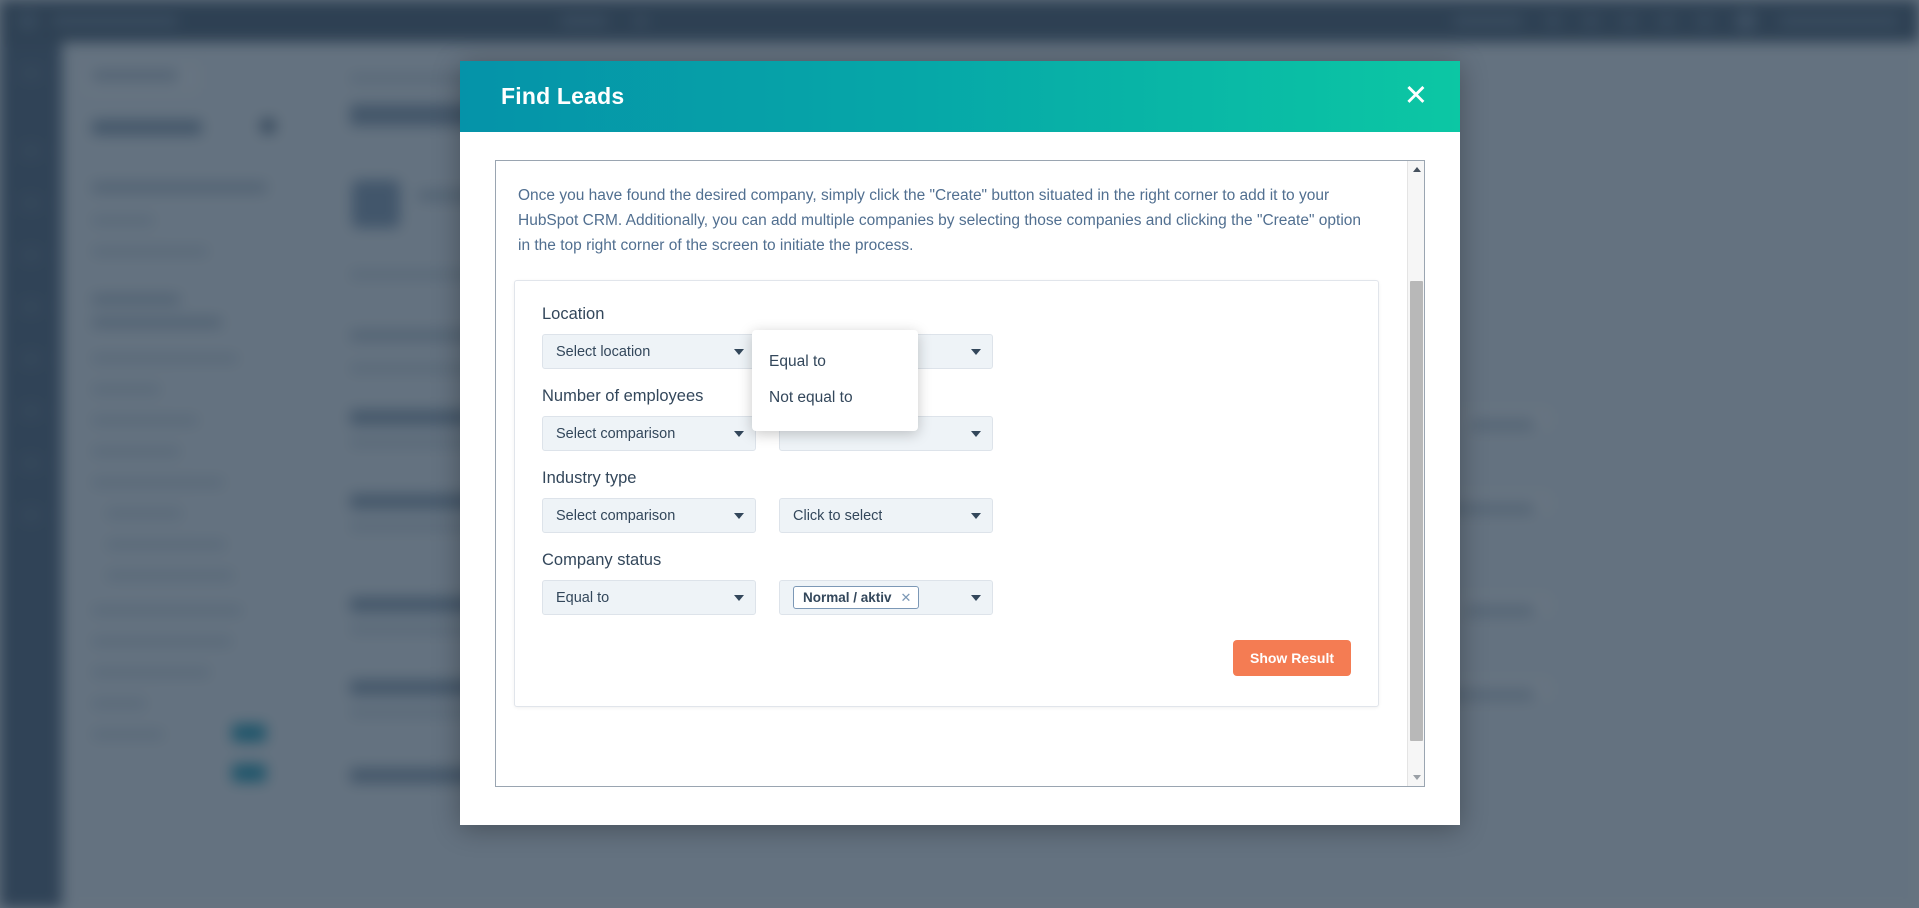 The width and height of the screenshot is (1919, 908). I want to click on status-tag-label: Normal / aktiv, so click(847, 598).